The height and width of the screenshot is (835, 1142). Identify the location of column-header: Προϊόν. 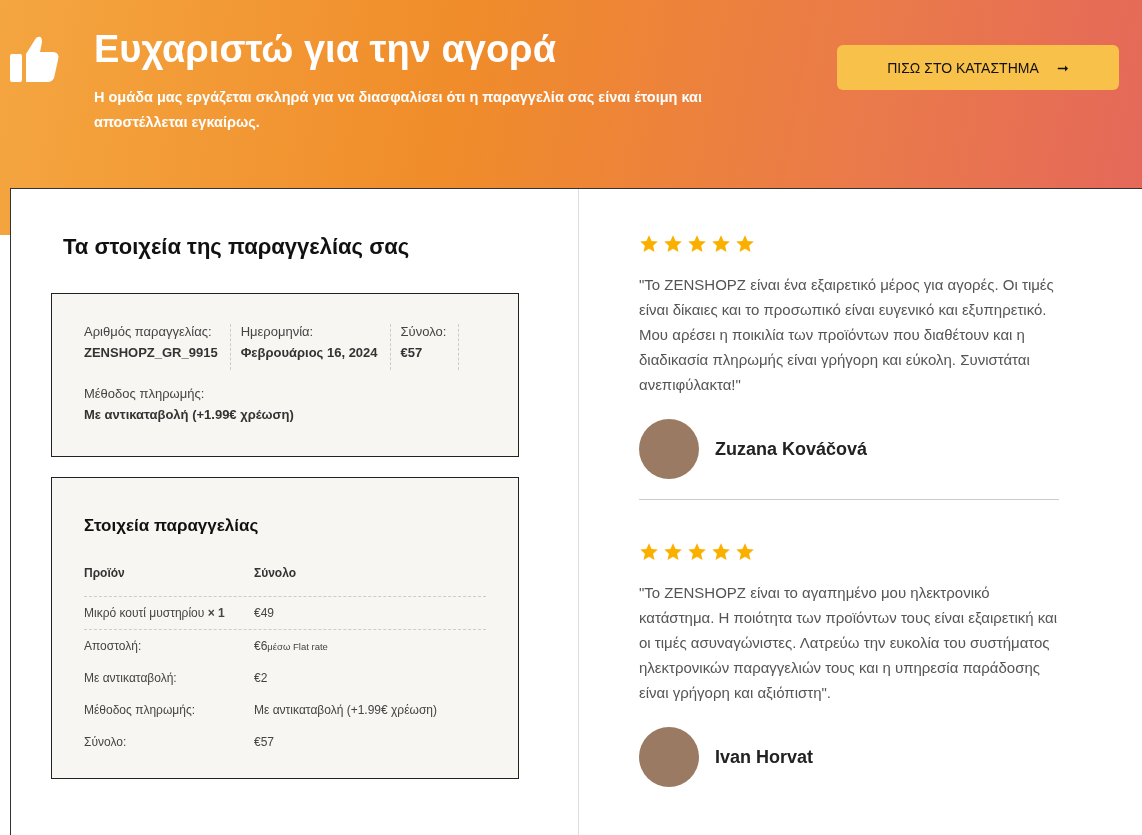
(105, 573).